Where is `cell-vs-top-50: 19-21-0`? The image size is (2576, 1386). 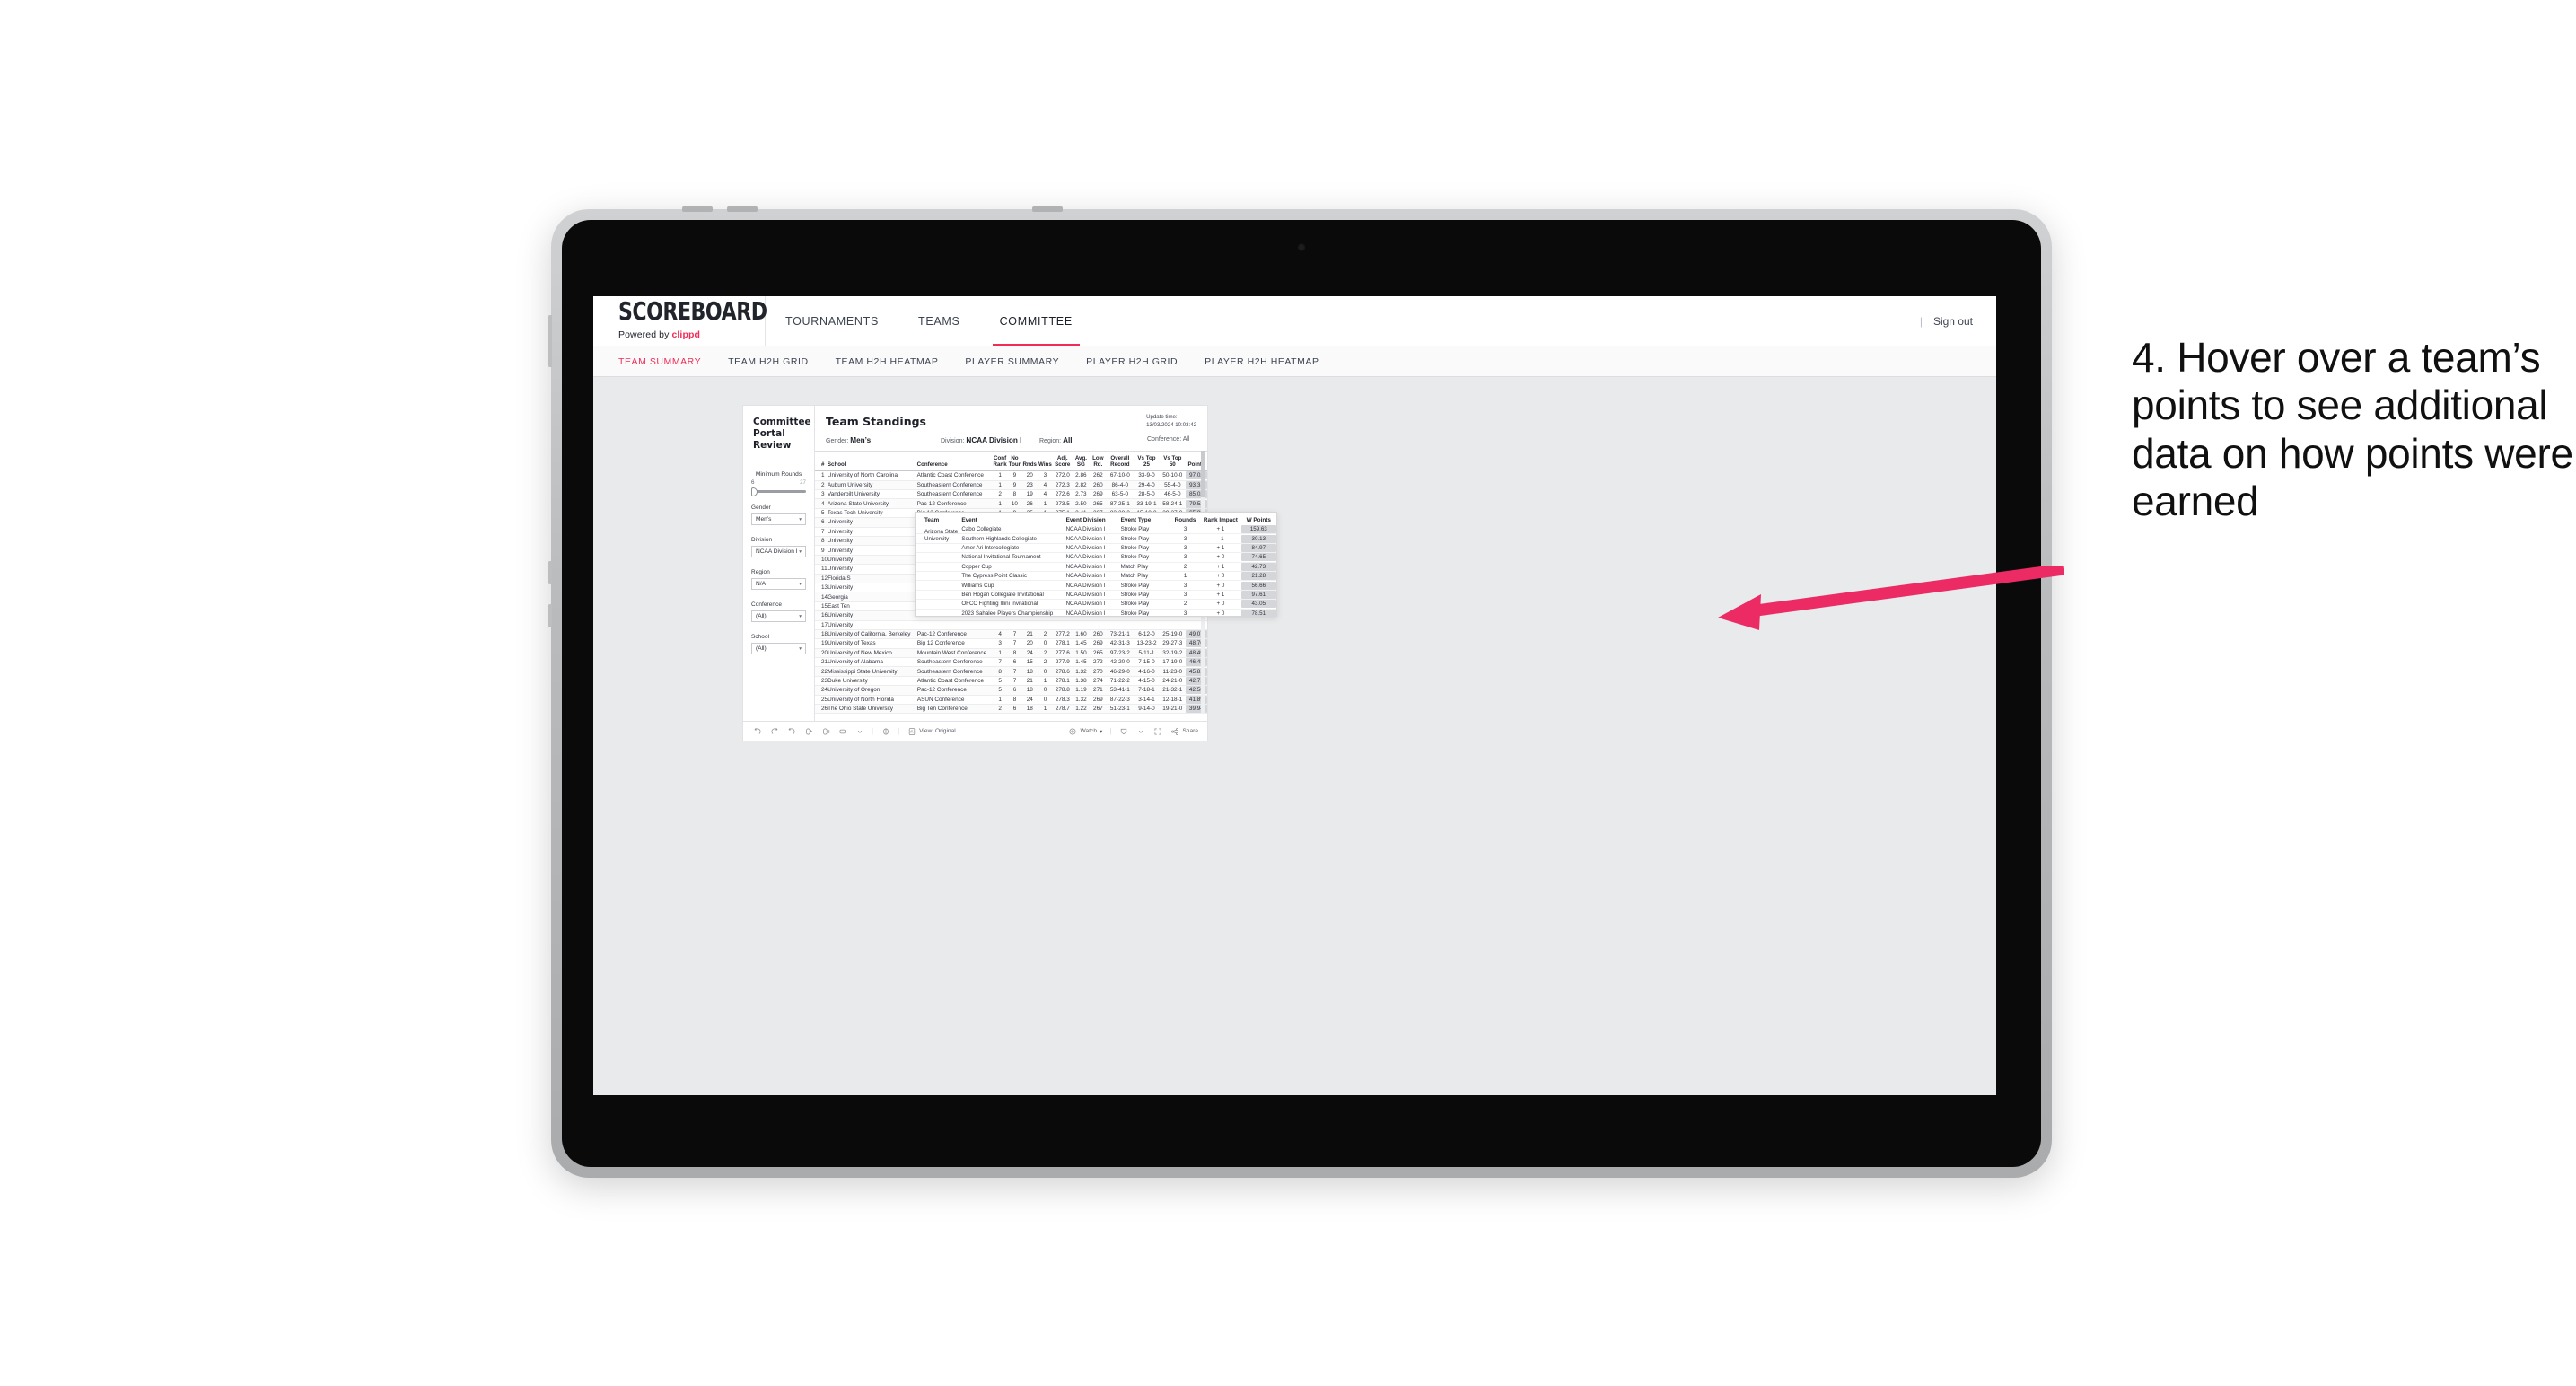
cell-vs-top-50: 19-21-0 is located at coordinates (1172, 709).